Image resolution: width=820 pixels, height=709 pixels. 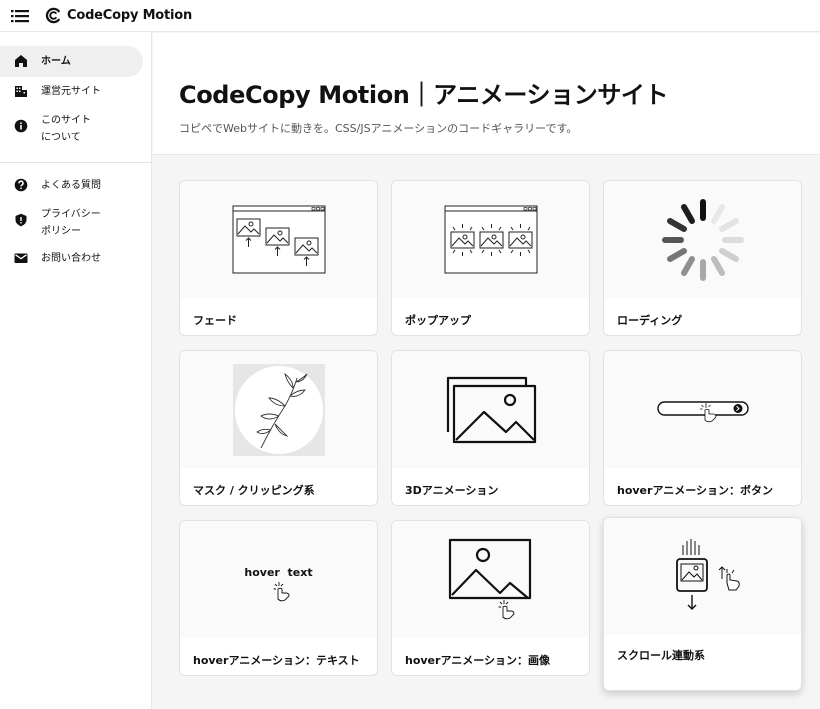 What do you see at coordinates (130, 15) in the screenshot?
I see `logo-text: CodeCopy Motion` at bounding box center [130, 15].